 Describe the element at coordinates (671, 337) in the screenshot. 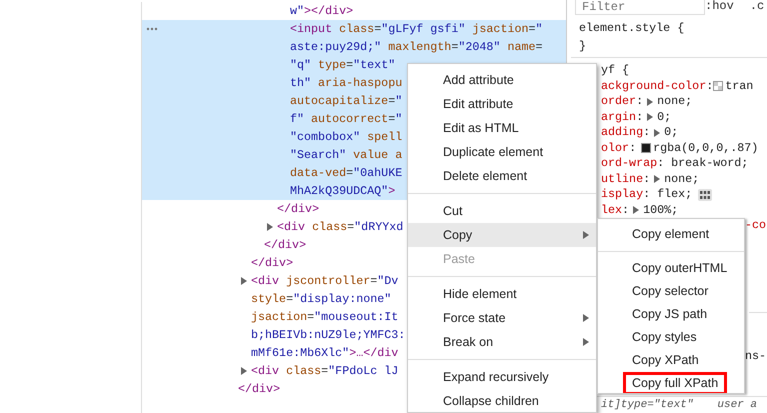

I see `menu-item: Copy styles` at that location.